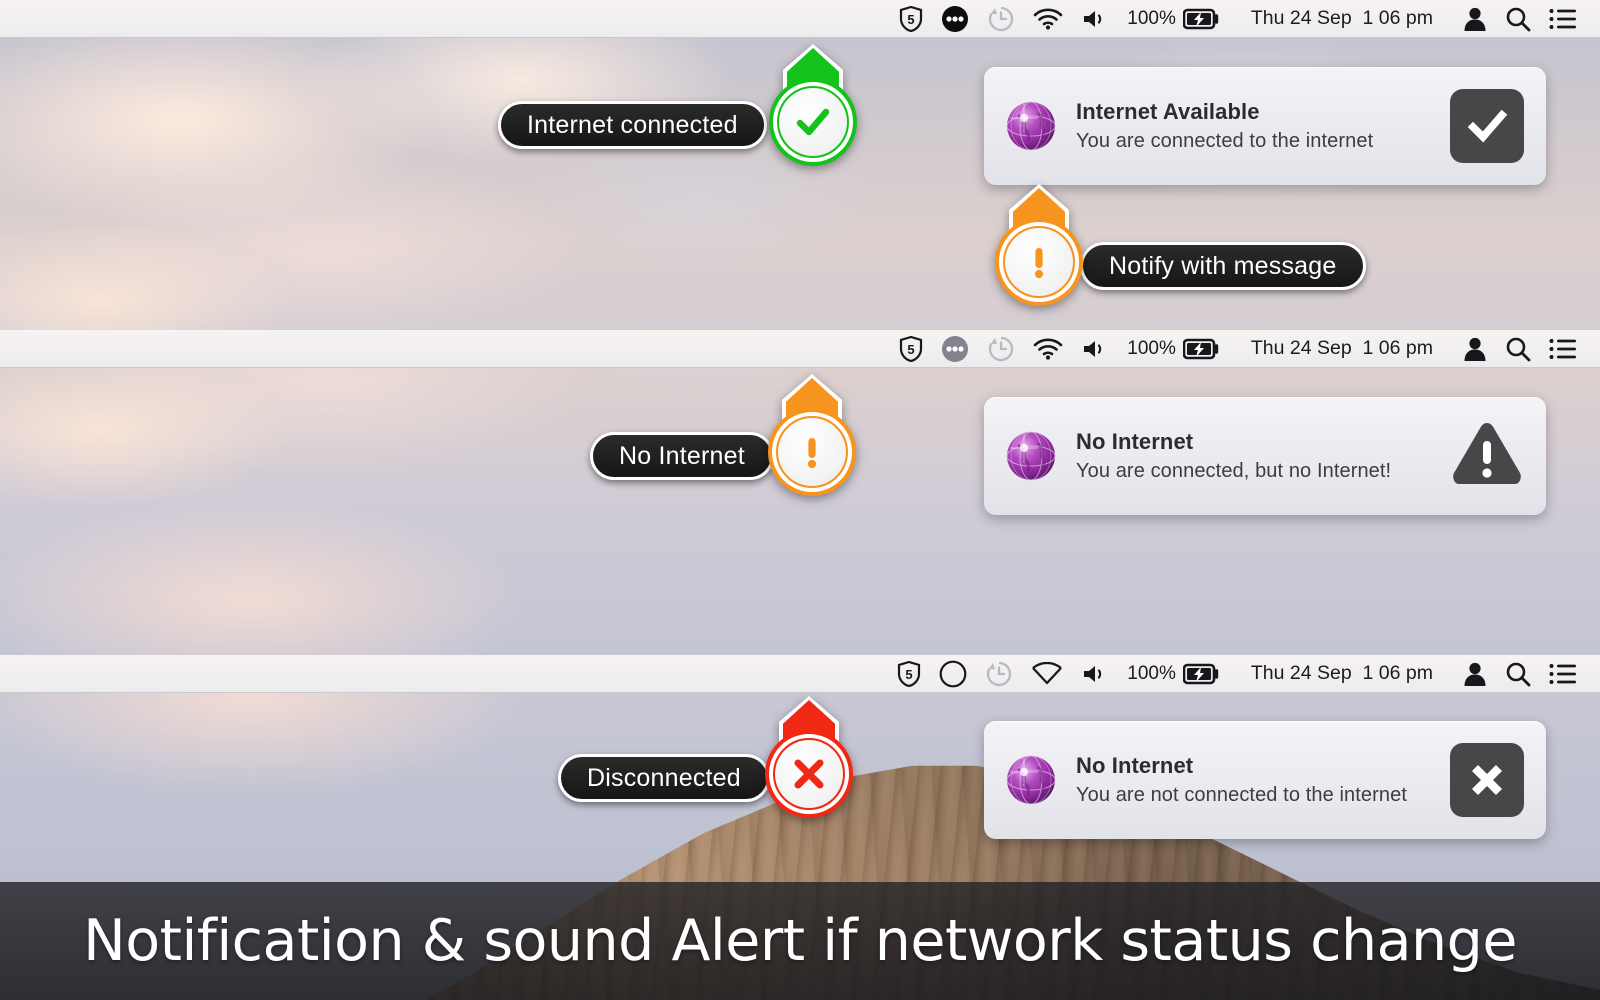 The height and width of the screenshot is (1000, 1600). I want to click on warning-triangle-icon, so click(1487, 456).